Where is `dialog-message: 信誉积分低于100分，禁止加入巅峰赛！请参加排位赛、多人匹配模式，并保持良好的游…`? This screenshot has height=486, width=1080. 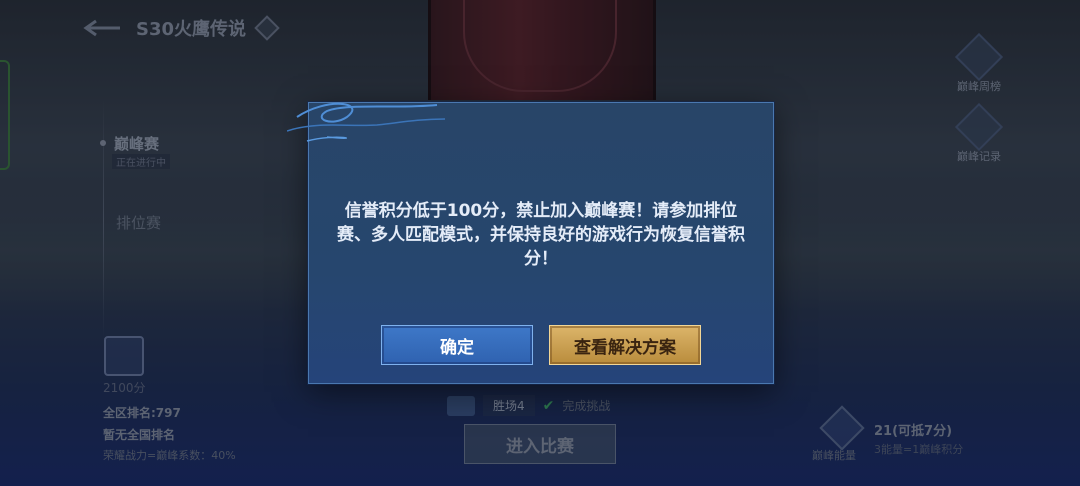
dialog-message: 信誉积分低于100分，禁止加入巅峰赛！请参加排位赛、多人匹配模式，并保持良好的游… is located at coordinates (541, 235).